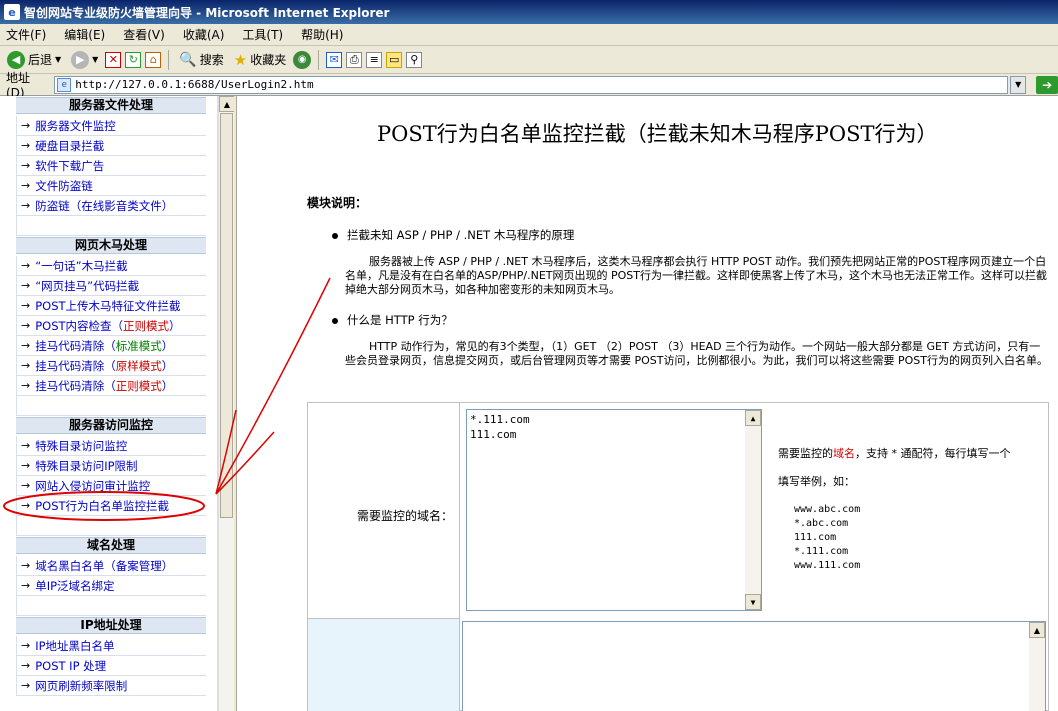 This screenshot has height=711, width=1058. Describe the element at coordinates (111, 625) in the screenshot. I see `section-title-ip: IP地址处理` at that location.